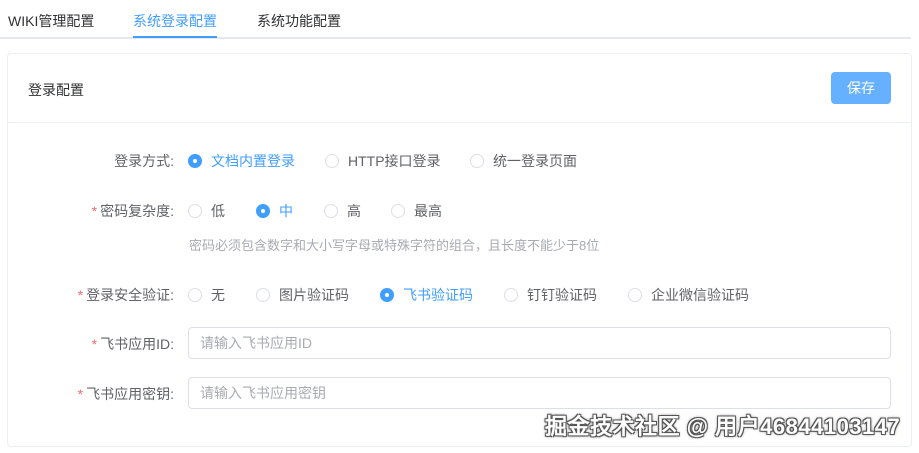  Describe the element at coordinates (539, 393) in the screenshot. I see `feishu-app-secret-input` at that location.